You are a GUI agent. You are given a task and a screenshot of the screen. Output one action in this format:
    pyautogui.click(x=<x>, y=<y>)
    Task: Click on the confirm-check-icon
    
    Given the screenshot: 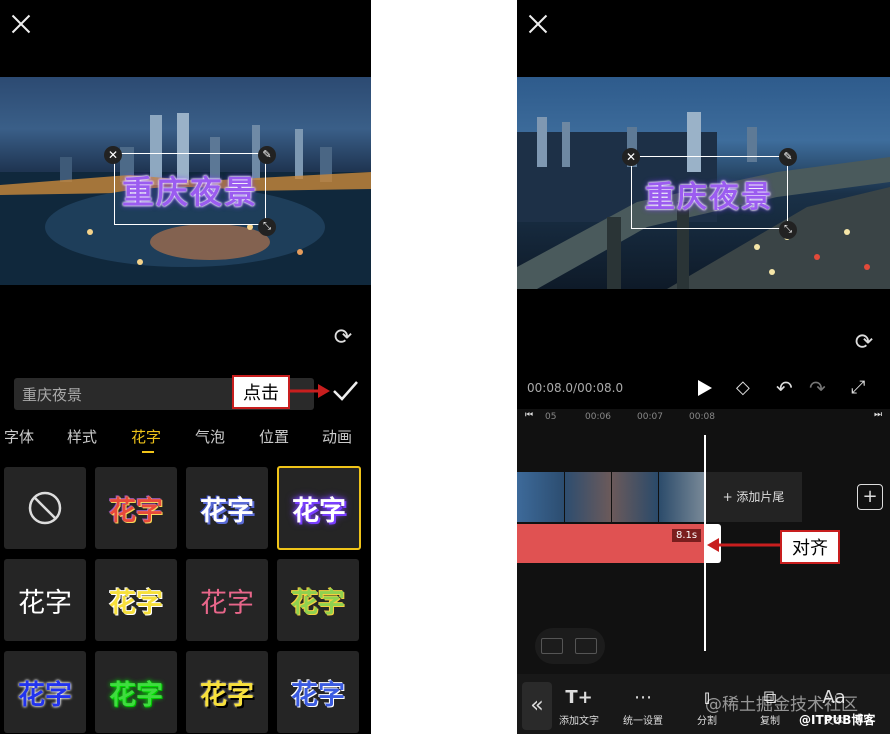 What is the action you would take?
    pyautogui.click(x=345, y=390)
    